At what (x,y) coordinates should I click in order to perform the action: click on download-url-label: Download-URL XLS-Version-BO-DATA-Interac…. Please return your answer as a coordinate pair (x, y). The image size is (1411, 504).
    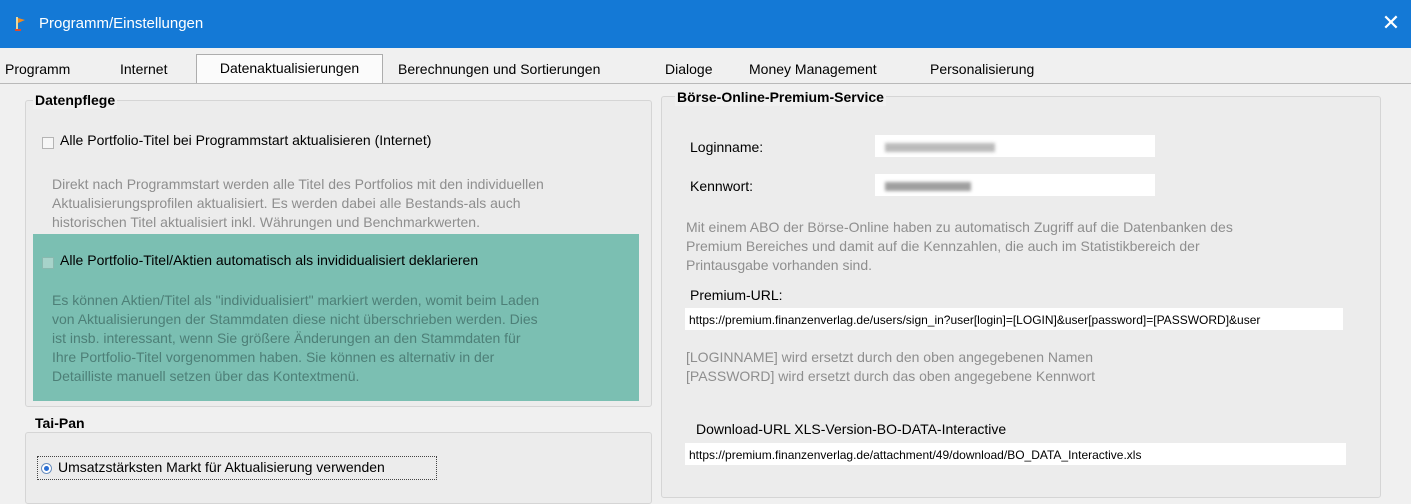
    Looking at the image, I should click on (851, 429).